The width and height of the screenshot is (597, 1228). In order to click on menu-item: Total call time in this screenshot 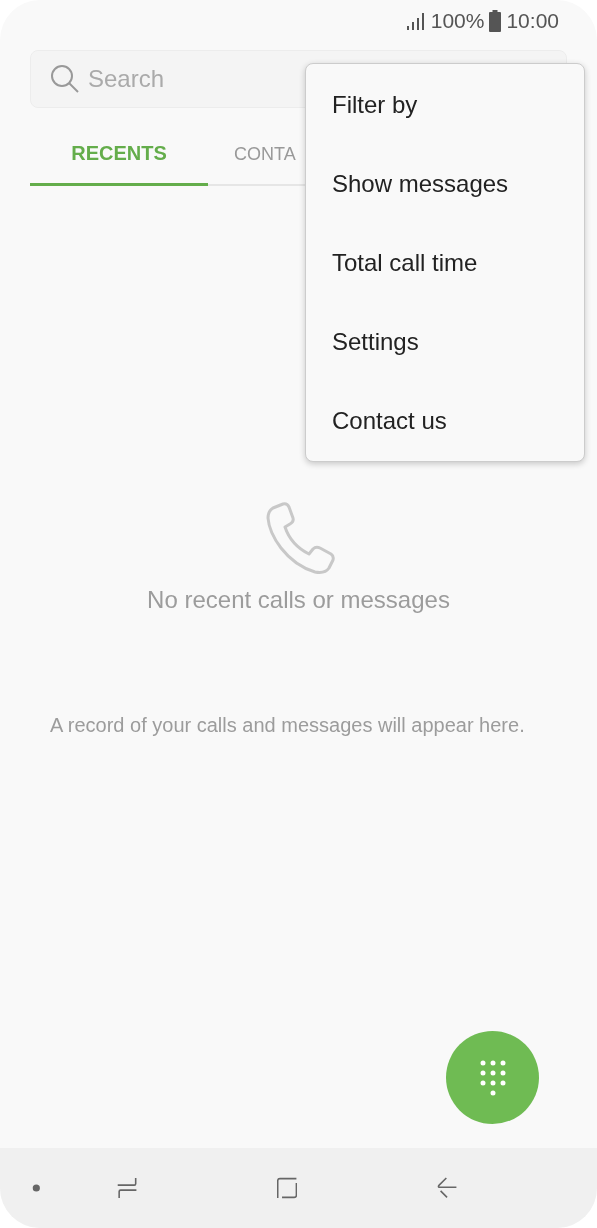, I will do `click(445, 262)`.